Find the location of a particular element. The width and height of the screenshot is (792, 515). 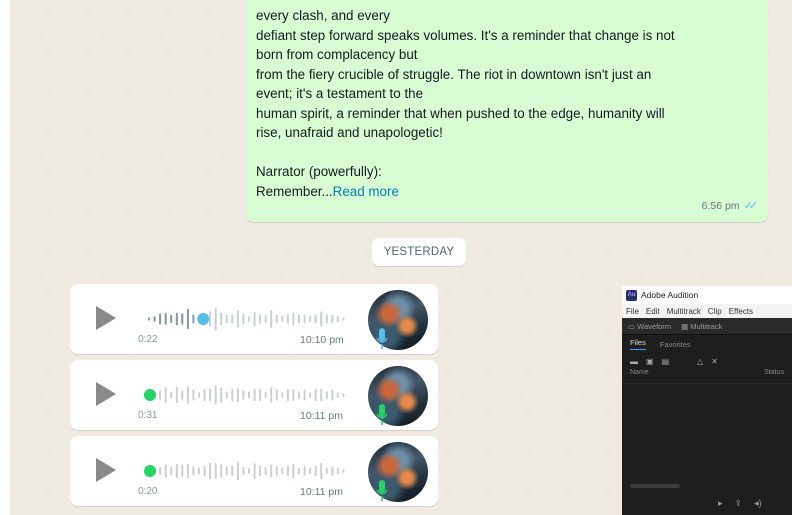

menu-effects: Effects is located at coordinates (741, 311).